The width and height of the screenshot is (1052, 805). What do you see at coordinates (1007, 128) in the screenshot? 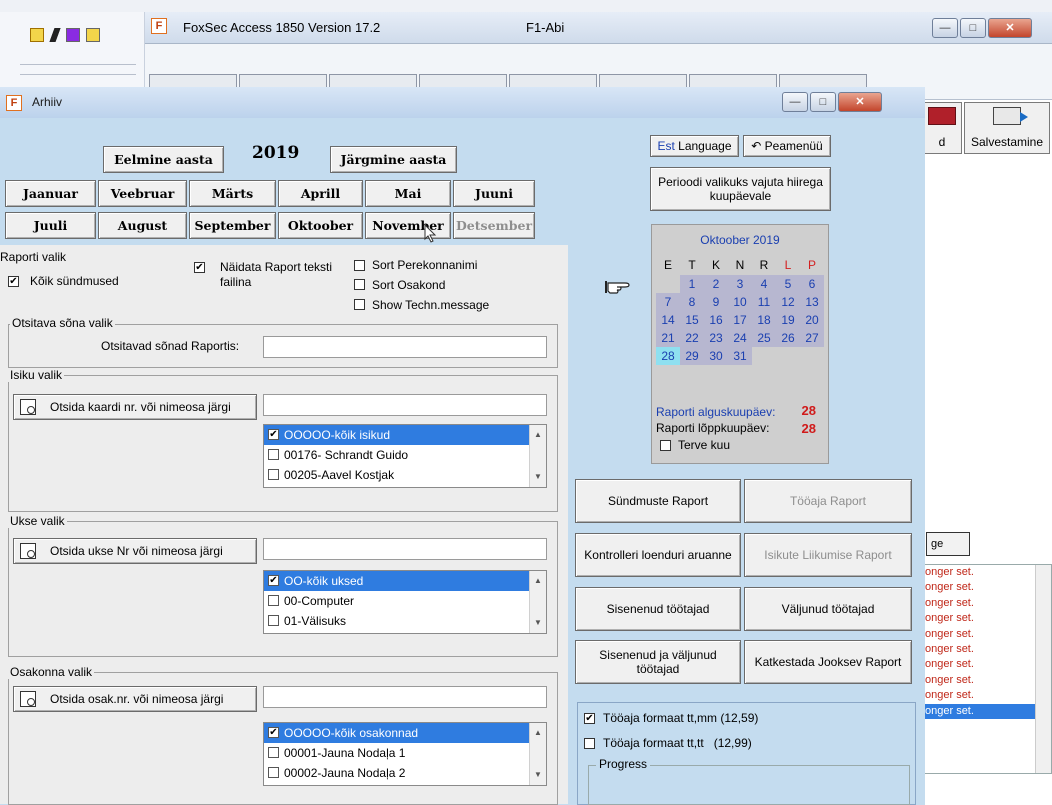
I see `save-button: Salvestamine` at bounding box center [1007, 128].